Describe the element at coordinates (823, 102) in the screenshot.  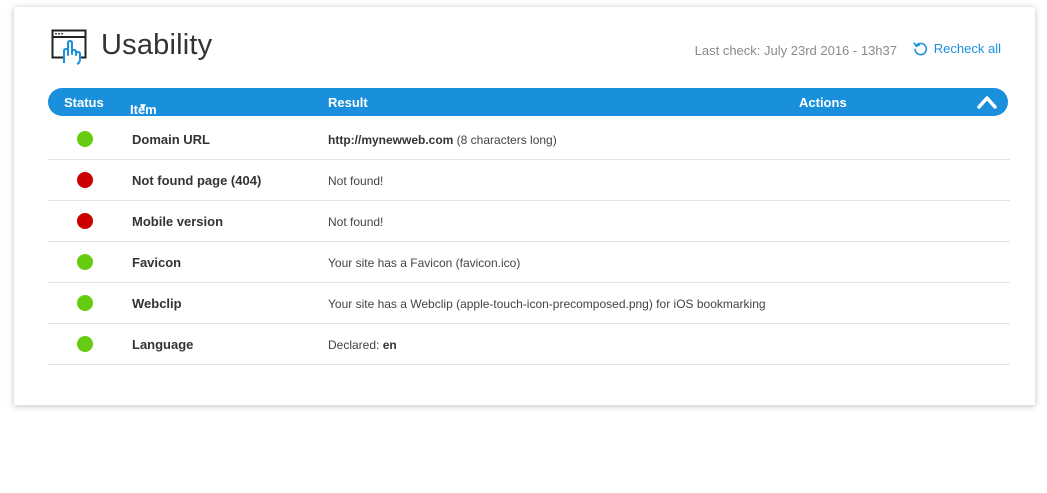
I see `column-actions: Actions` at that location.